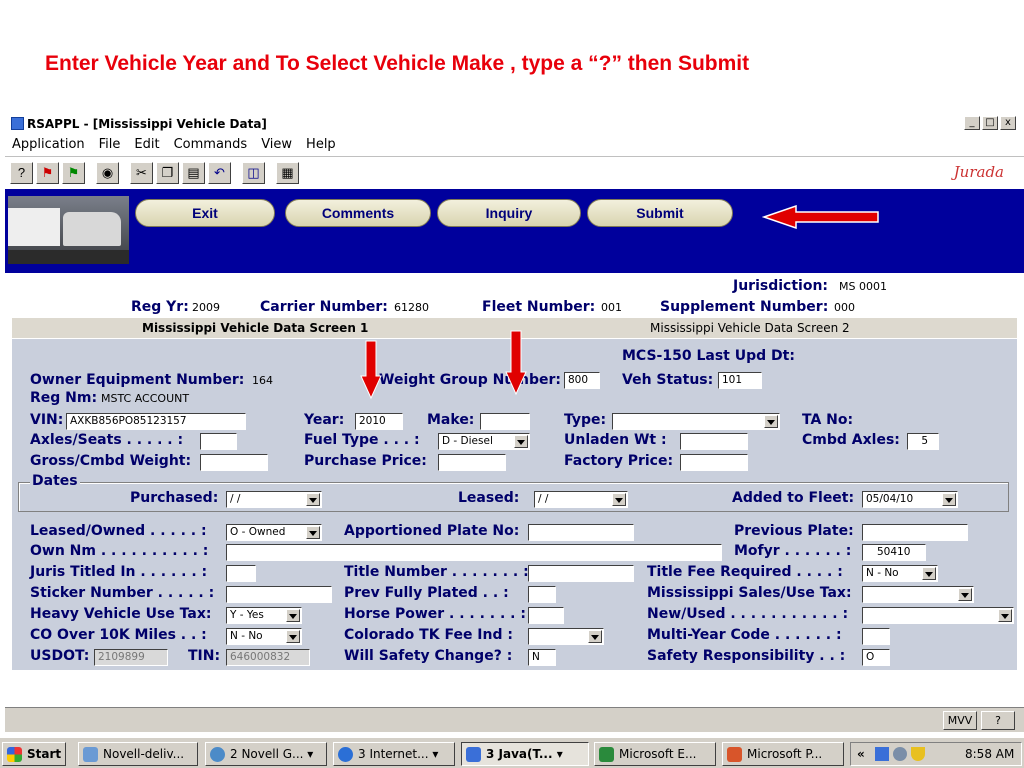 Image resolution: width=1024 pixels, height=768 pixels. I want to click on menu-view: View, so click(276, 143).